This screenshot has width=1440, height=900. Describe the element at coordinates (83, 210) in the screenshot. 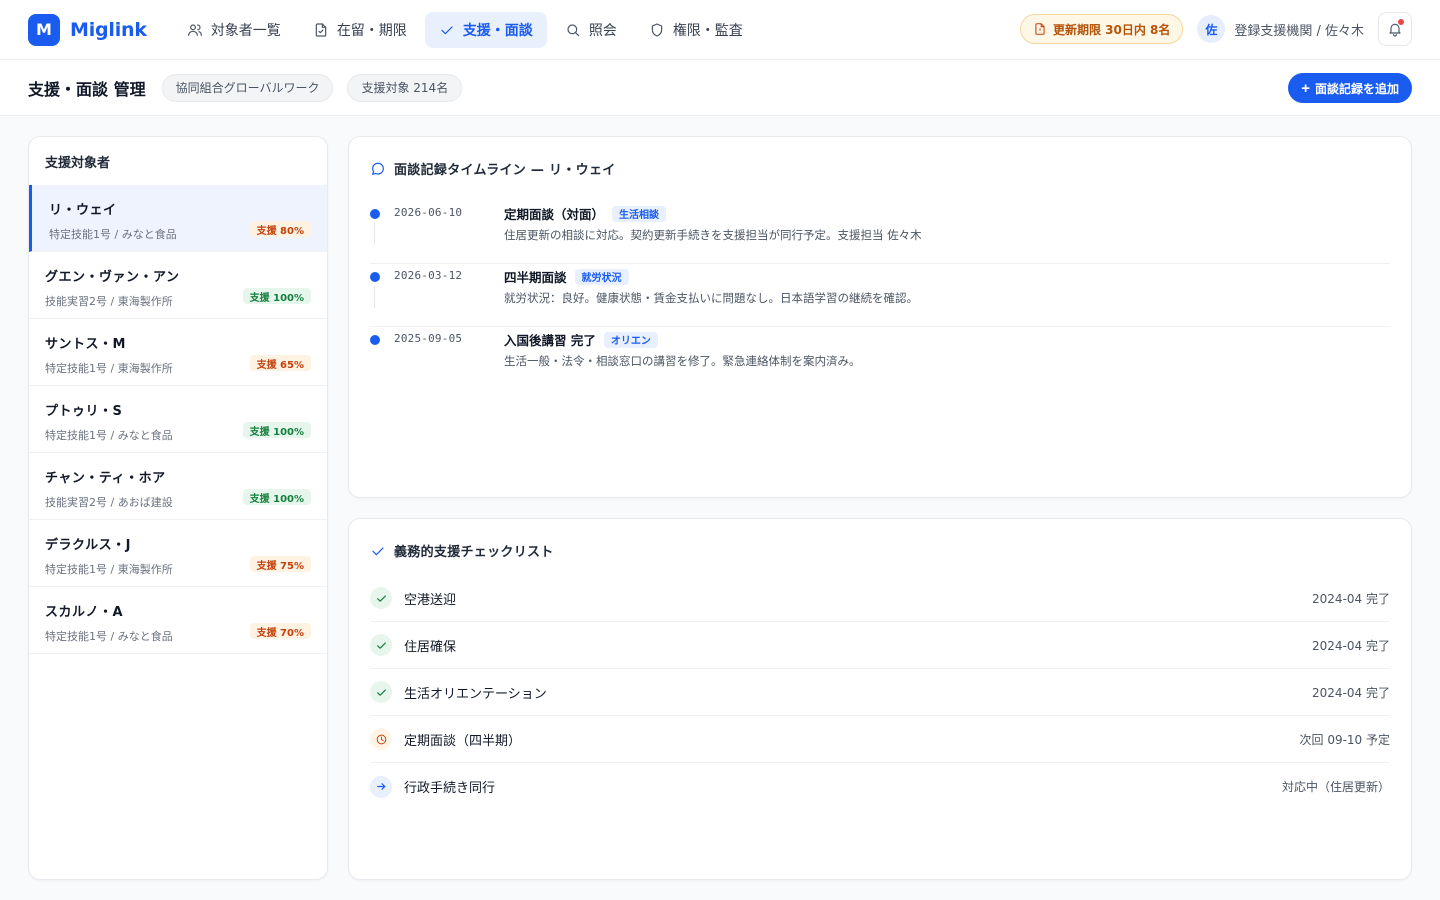

I see `person-name: リ・ウェイ` at that location.